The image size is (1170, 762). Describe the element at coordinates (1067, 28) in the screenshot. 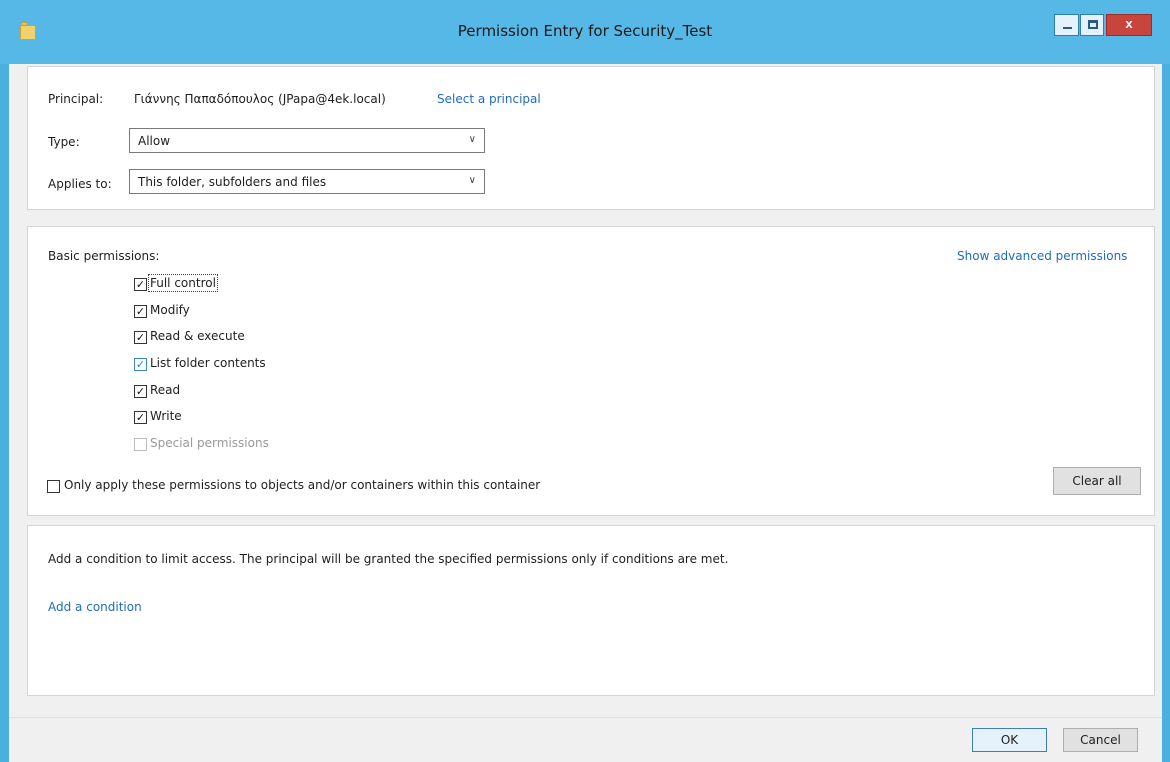

I see `minimize-icon` at that location.